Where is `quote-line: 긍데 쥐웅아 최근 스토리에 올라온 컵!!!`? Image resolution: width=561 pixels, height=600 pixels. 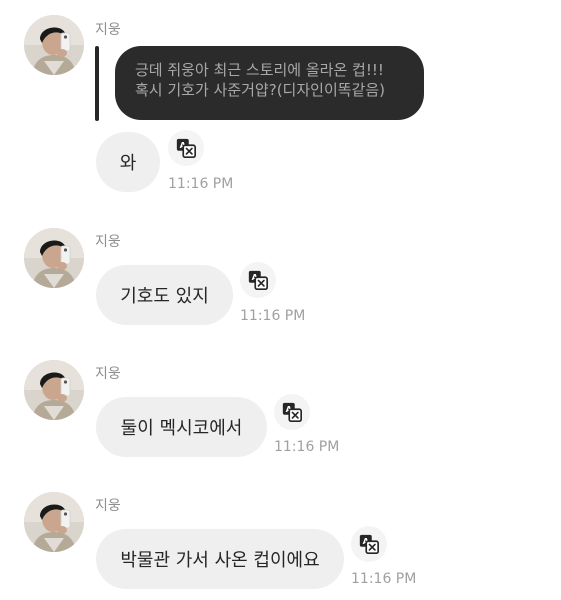
quote-line: 긍데 쥐웅아 최근 스토리에 올라온 컵!!! is located at coordinates (259, 70).